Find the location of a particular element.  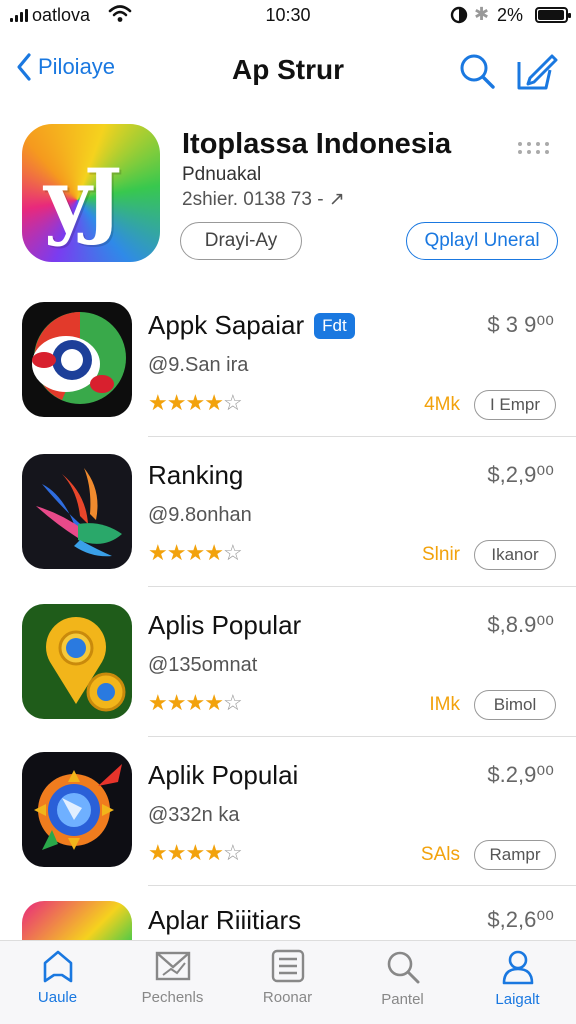

tab-pechenls: Pechenls is located at coordinates (172, 984).